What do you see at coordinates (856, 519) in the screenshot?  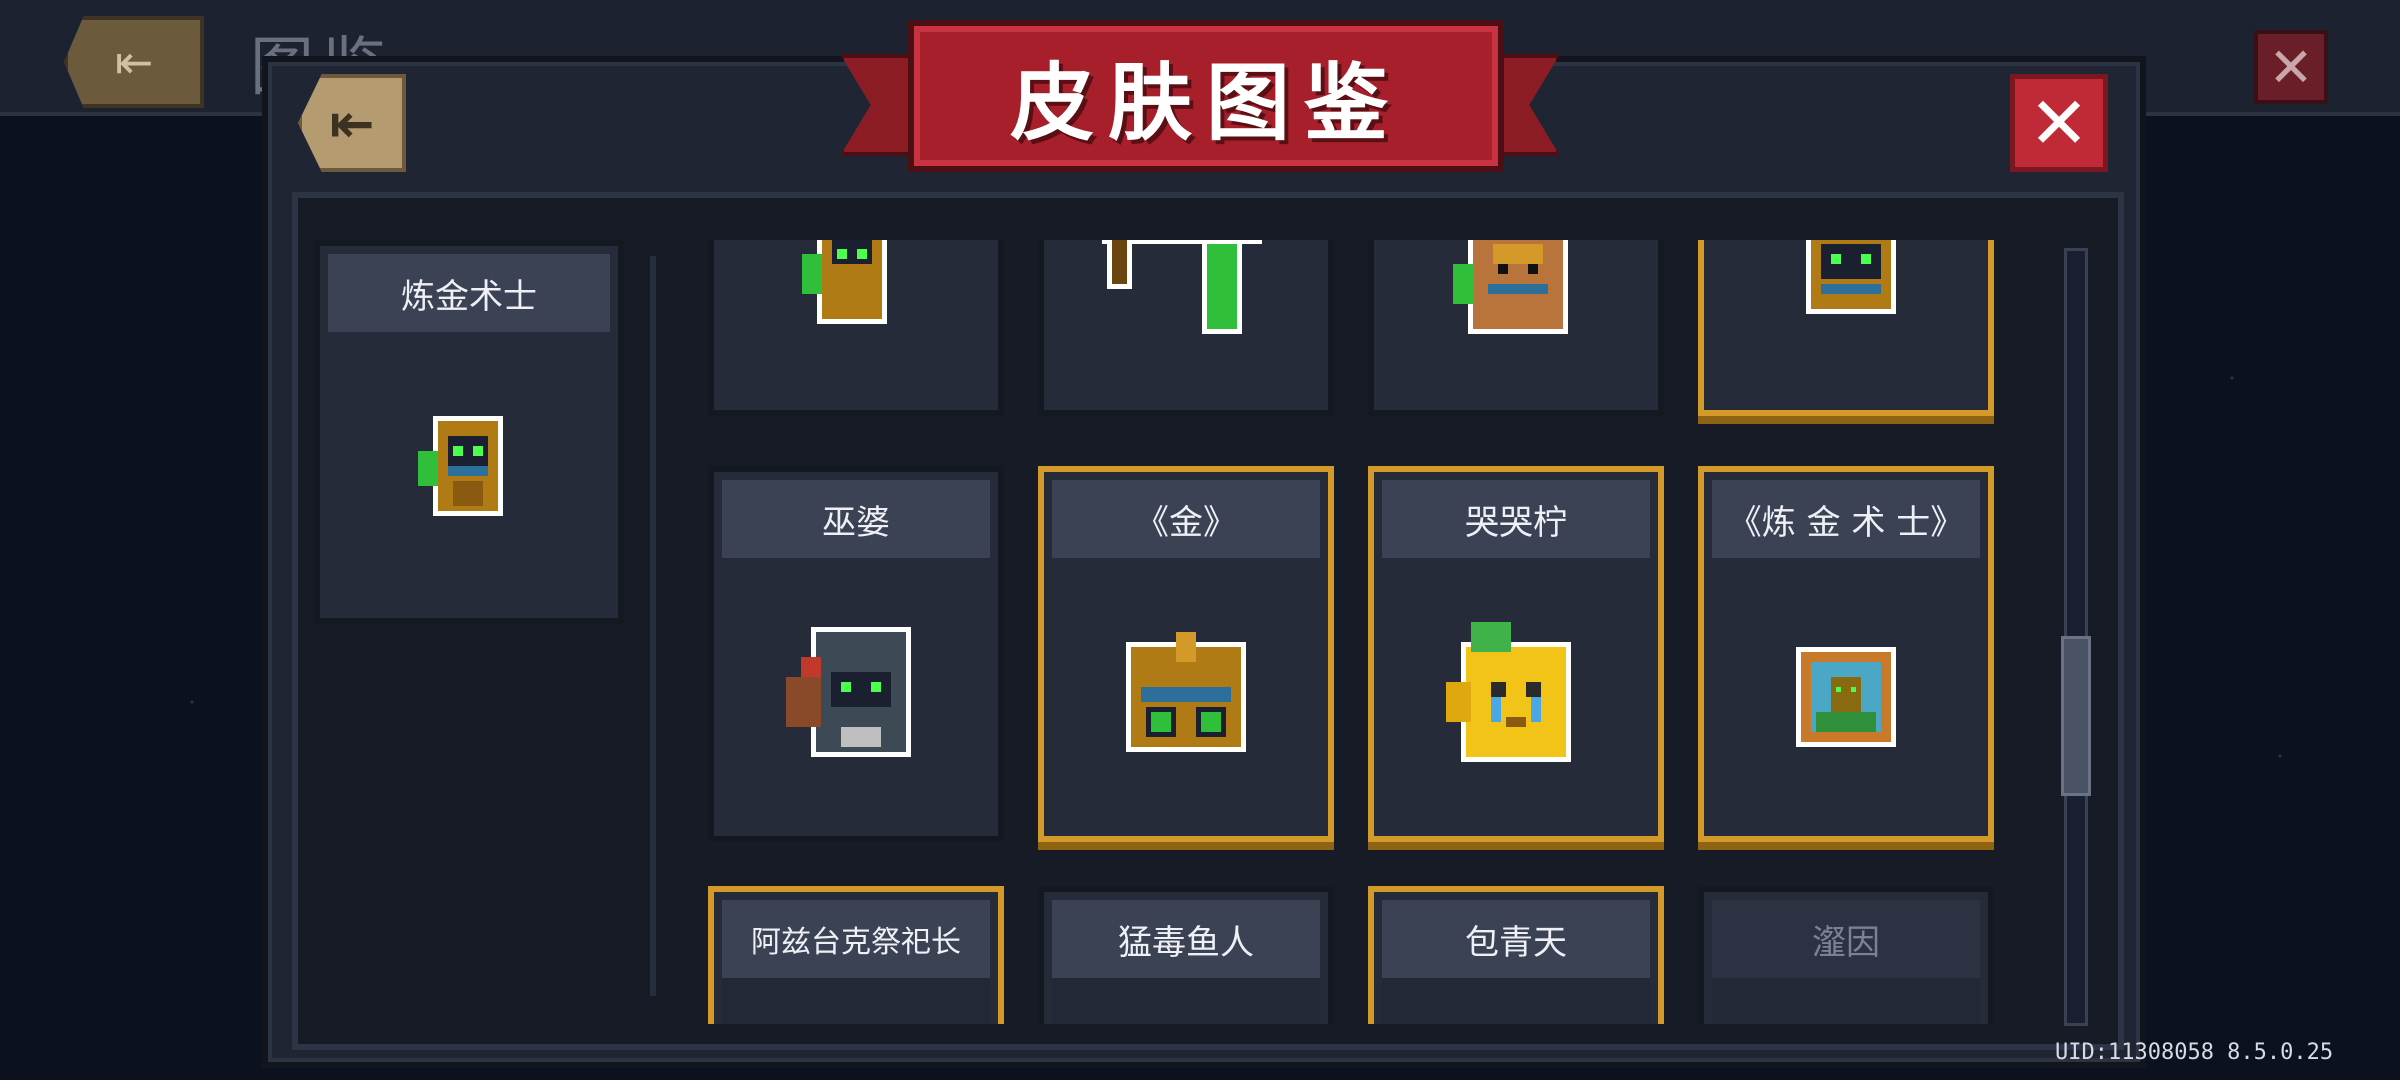 I see `skin-name: 巫婆` at bounding box center [856, 519].